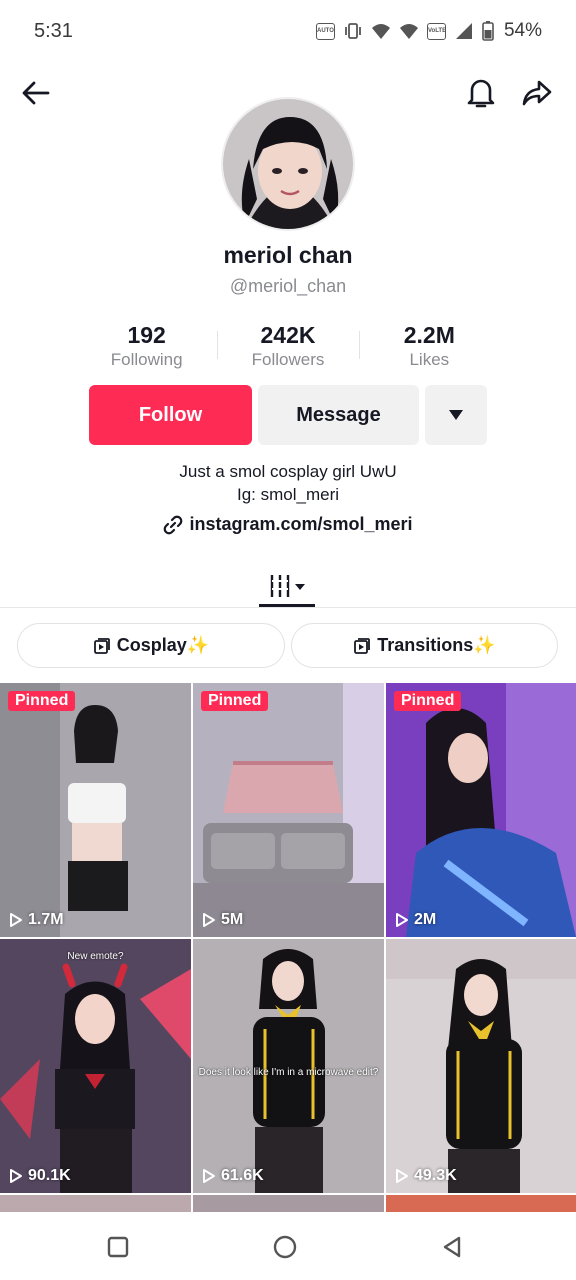 The width and height of the screenshot is (576, 1280). What do you see at coordinates (49, 1175) in the screenshot?
I see `view-count-text: 90.1K` at bounding box center [49, 1175].